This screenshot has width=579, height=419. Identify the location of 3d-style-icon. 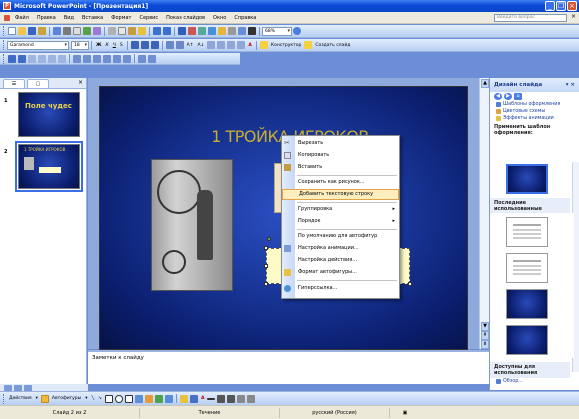
(251, 398).